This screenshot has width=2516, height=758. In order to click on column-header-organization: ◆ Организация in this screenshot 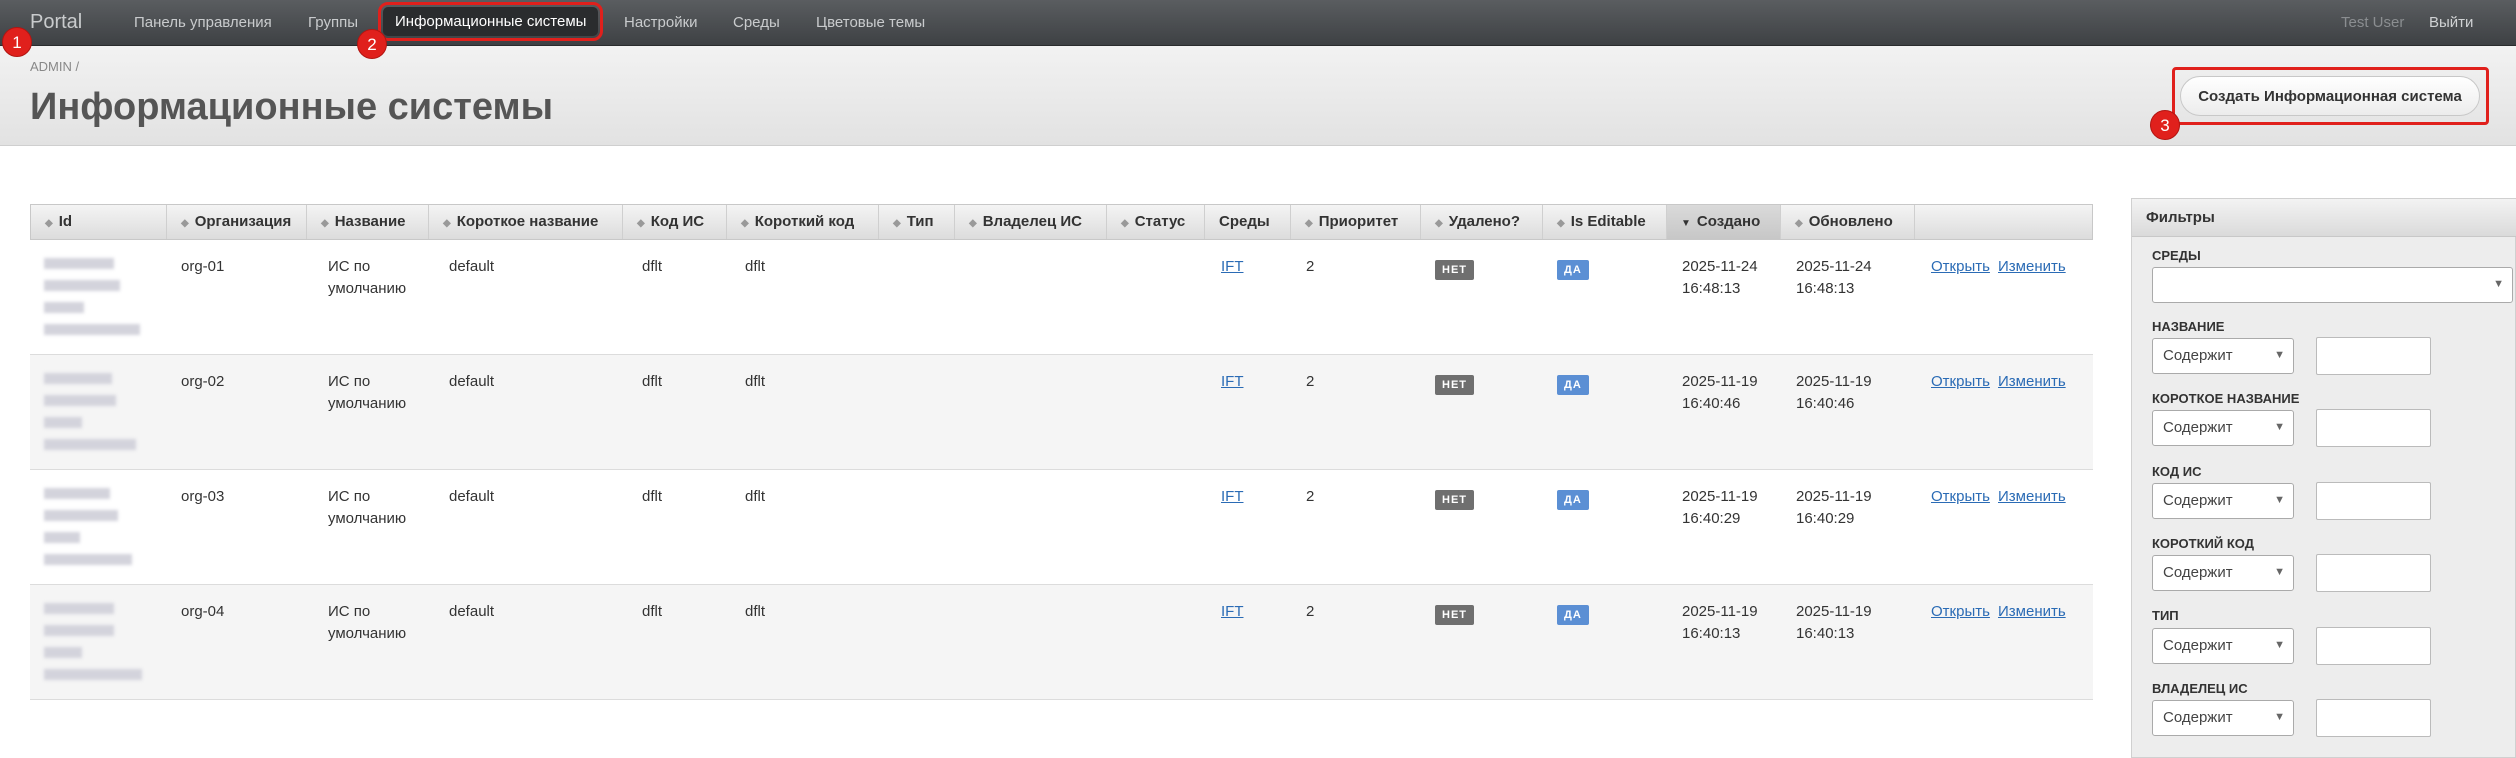, I will do `click(237, 222)`.